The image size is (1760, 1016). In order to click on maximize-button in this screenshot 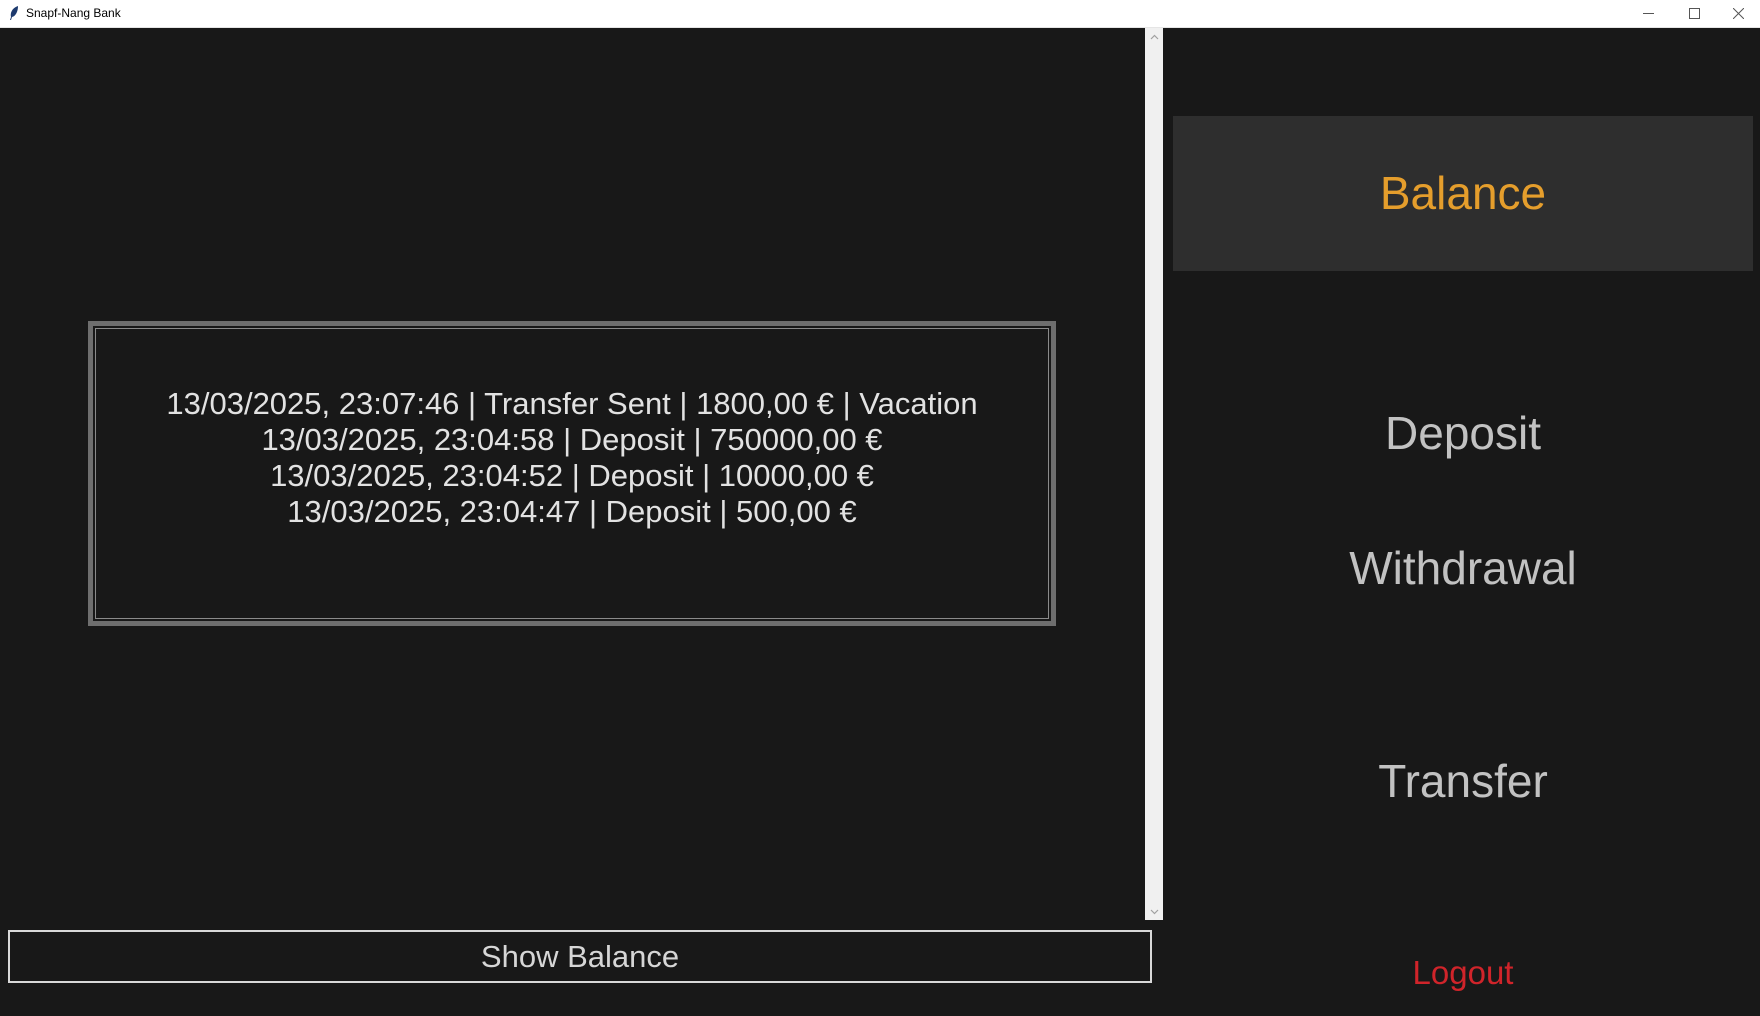, I will do `click(1694, 13)`.